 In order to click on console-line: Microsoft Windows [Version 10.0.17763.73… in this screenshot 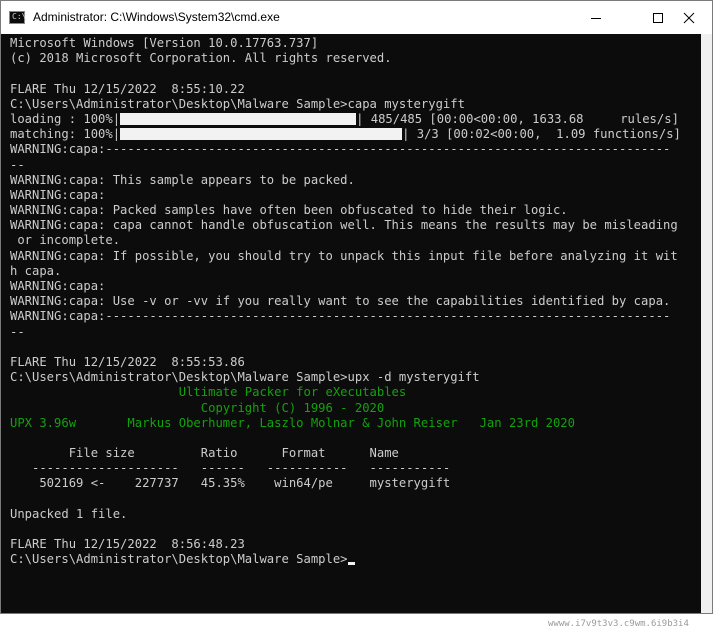, I will do `click(164, 43)`.